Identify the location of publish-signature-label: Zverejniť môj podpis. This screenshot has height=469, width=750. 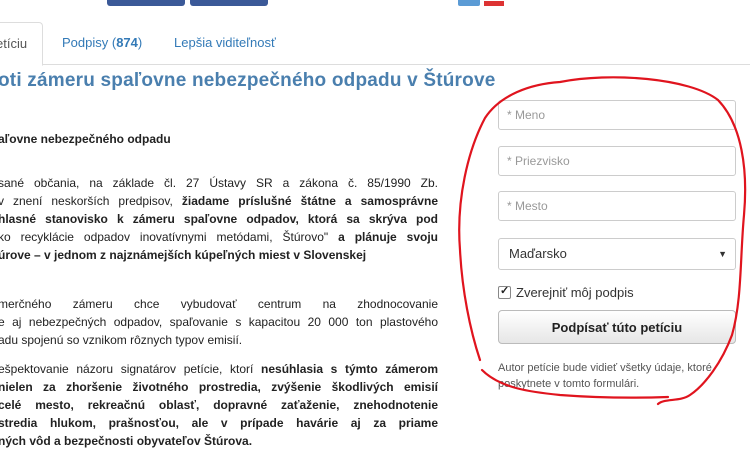
(575, 292).